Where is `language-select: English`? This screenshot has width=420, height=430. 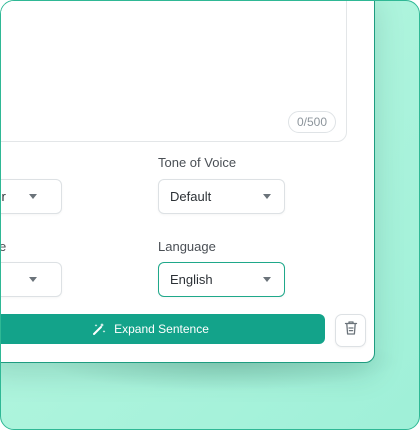 language-select: English is located at coordinates (221, 279).